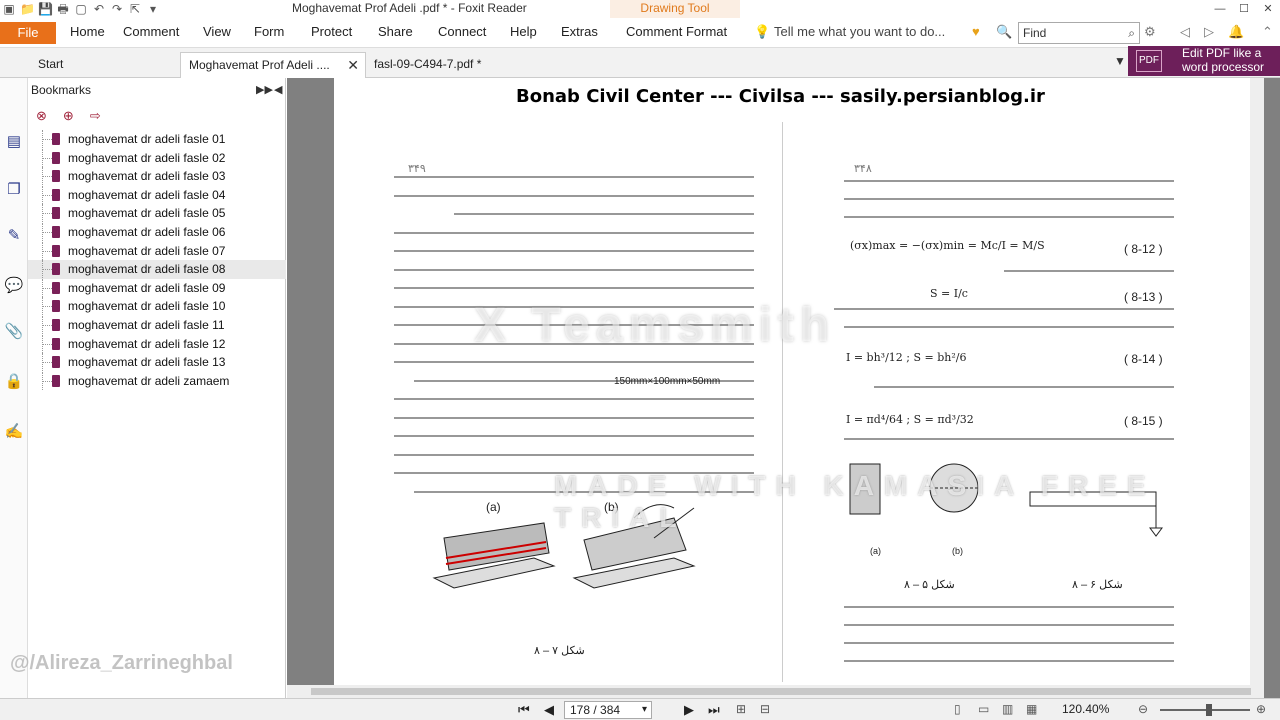 The height and width of the screenshot is (720, 1280). What do you see at coordinates (14, 286) in the screenshot?
I see `comments-icon: 💬` at bounding box center [14, 286].